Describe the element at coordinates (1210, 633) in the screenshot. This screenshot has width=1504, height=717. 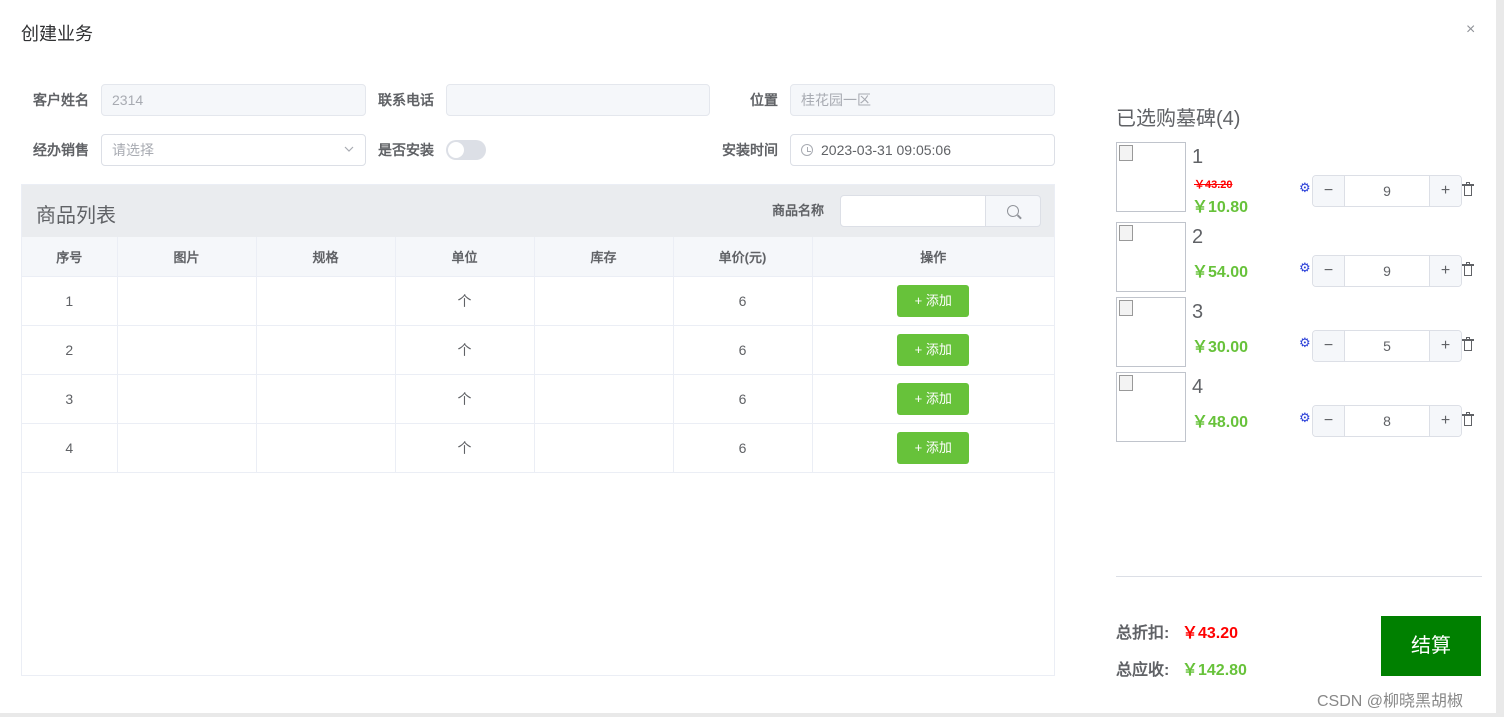
I see `total-discount-value: ￥43.20` at that location.